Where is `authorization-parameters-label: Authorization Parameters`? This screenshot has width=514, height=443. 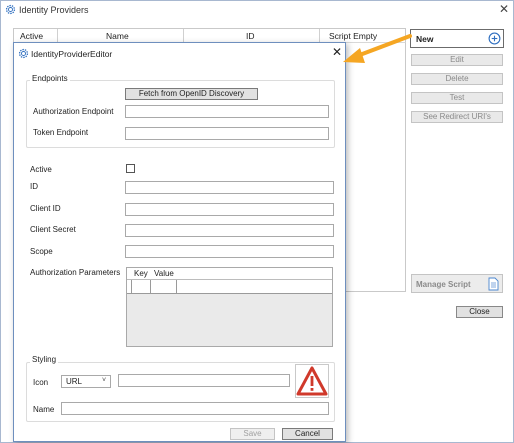 authorization-parameters-label: Authorization Parameters is located at coordinates (75, 272).